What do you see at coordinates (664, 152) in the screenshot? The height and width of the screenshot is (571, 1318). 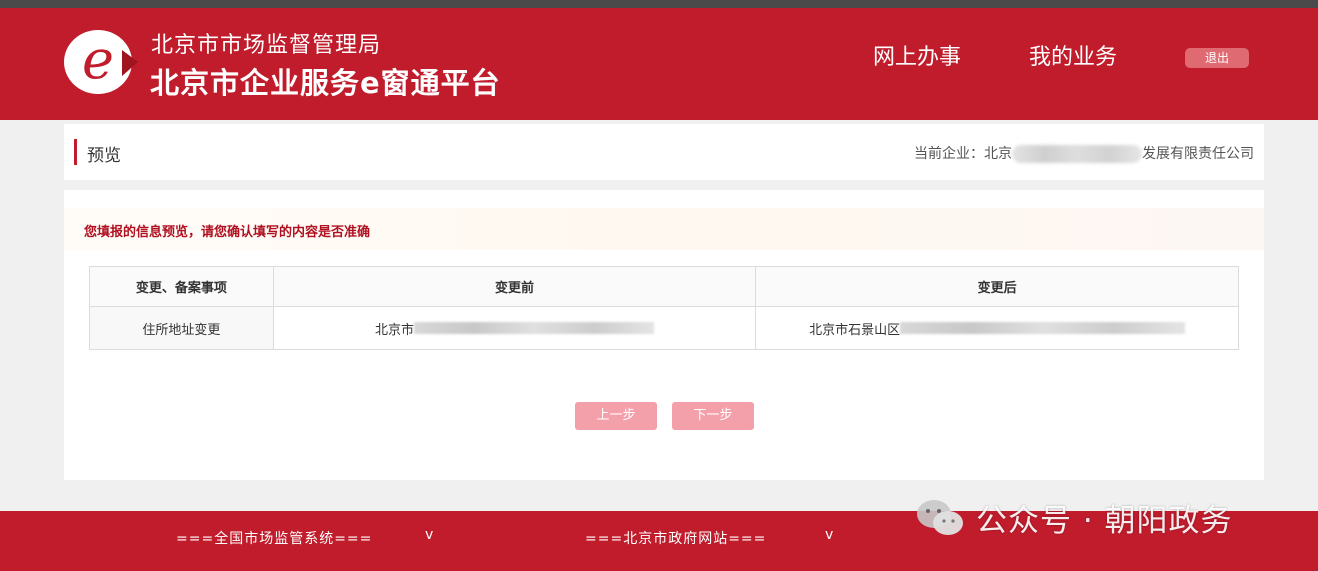 I see `page-title-bar: 预览 当前企业：北京 发展有限责任公司` at bounding box center [664, 152].